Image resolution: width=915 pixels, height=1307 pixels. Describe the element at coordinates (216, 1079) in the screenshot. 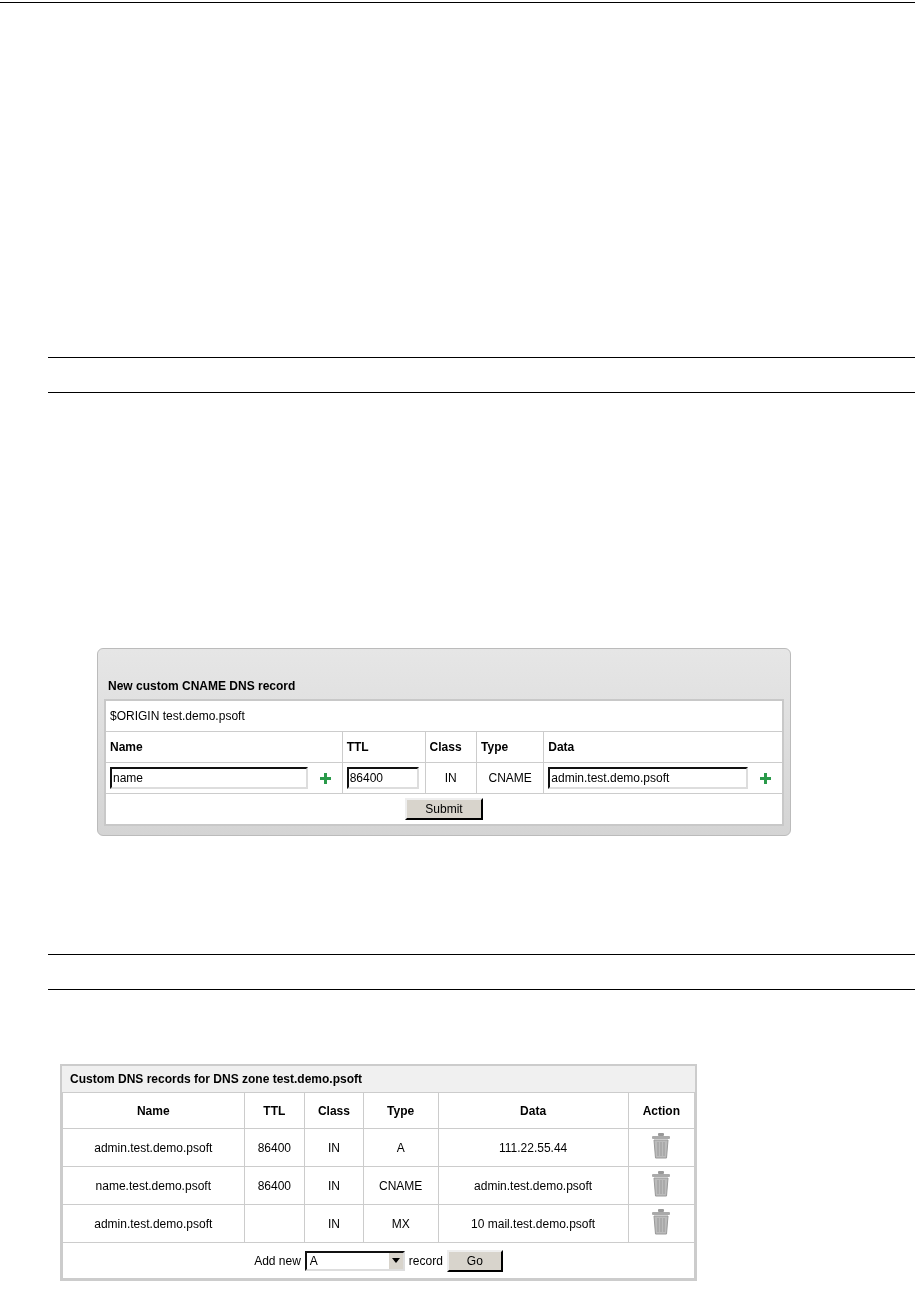

I see `panel-title: Custom DNS records for DNS zone test.demo.psoft` at that location.